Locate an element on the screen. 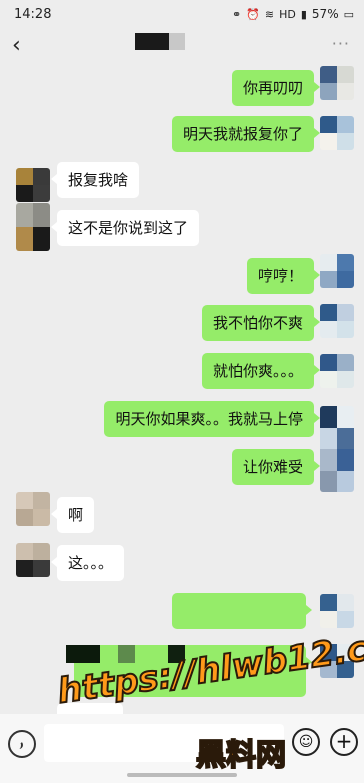 This screenshot has height=783, width=364. alarm-icon: ⏰ is located at coordinates (253, 14).